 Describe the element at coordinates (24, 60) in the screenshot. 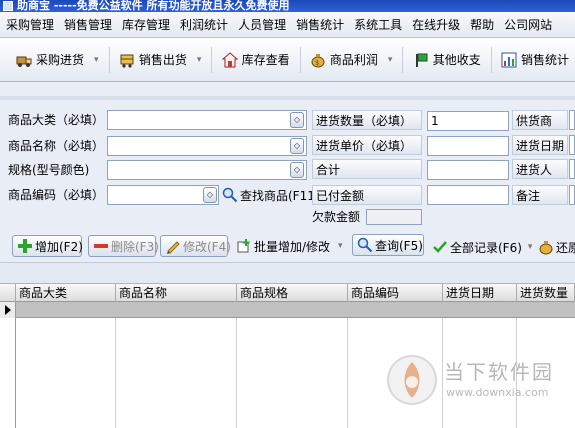

I see `truck-icon` at that location.